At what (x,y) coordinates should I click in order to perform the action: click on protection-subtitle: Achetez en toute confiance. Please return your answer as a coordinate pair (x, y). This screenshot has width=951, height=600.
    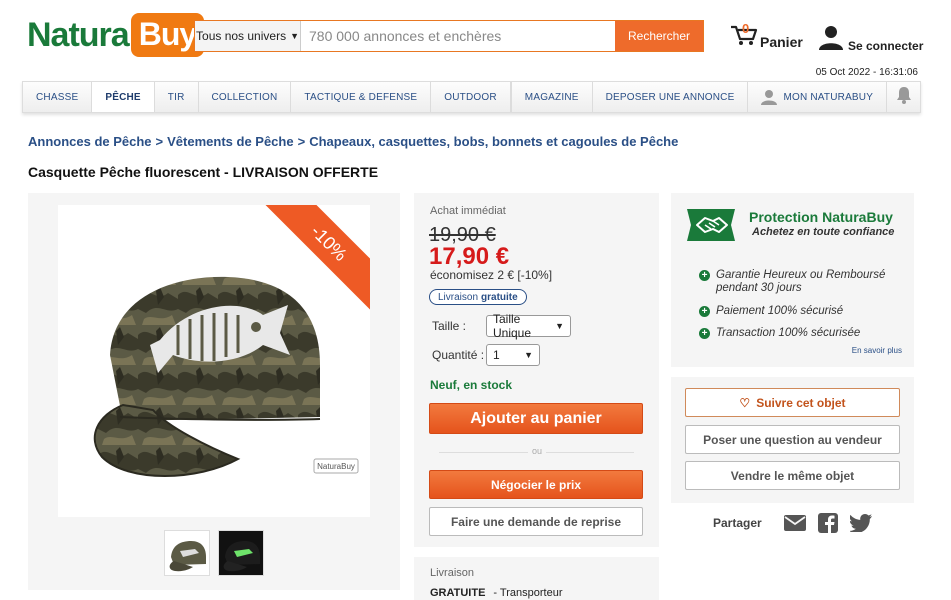
    Looking at the image, I should click on (823, 232).